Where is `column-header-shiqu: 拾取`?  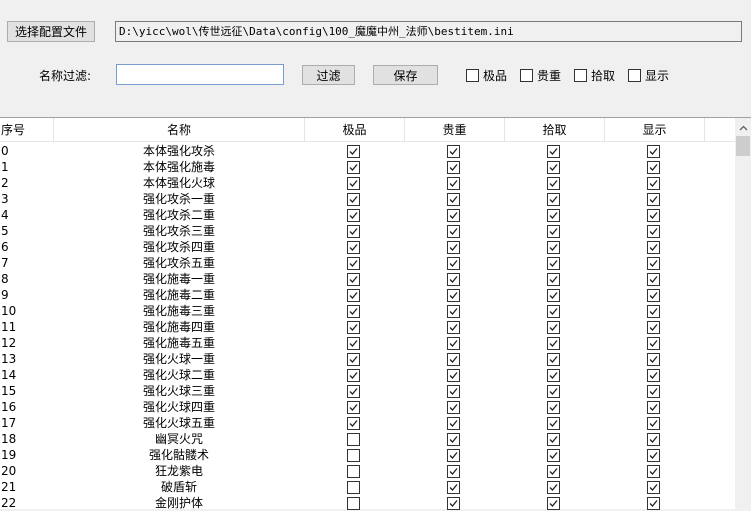 column-header-shiqu: 拾取 is located at coordinates (555, 130).